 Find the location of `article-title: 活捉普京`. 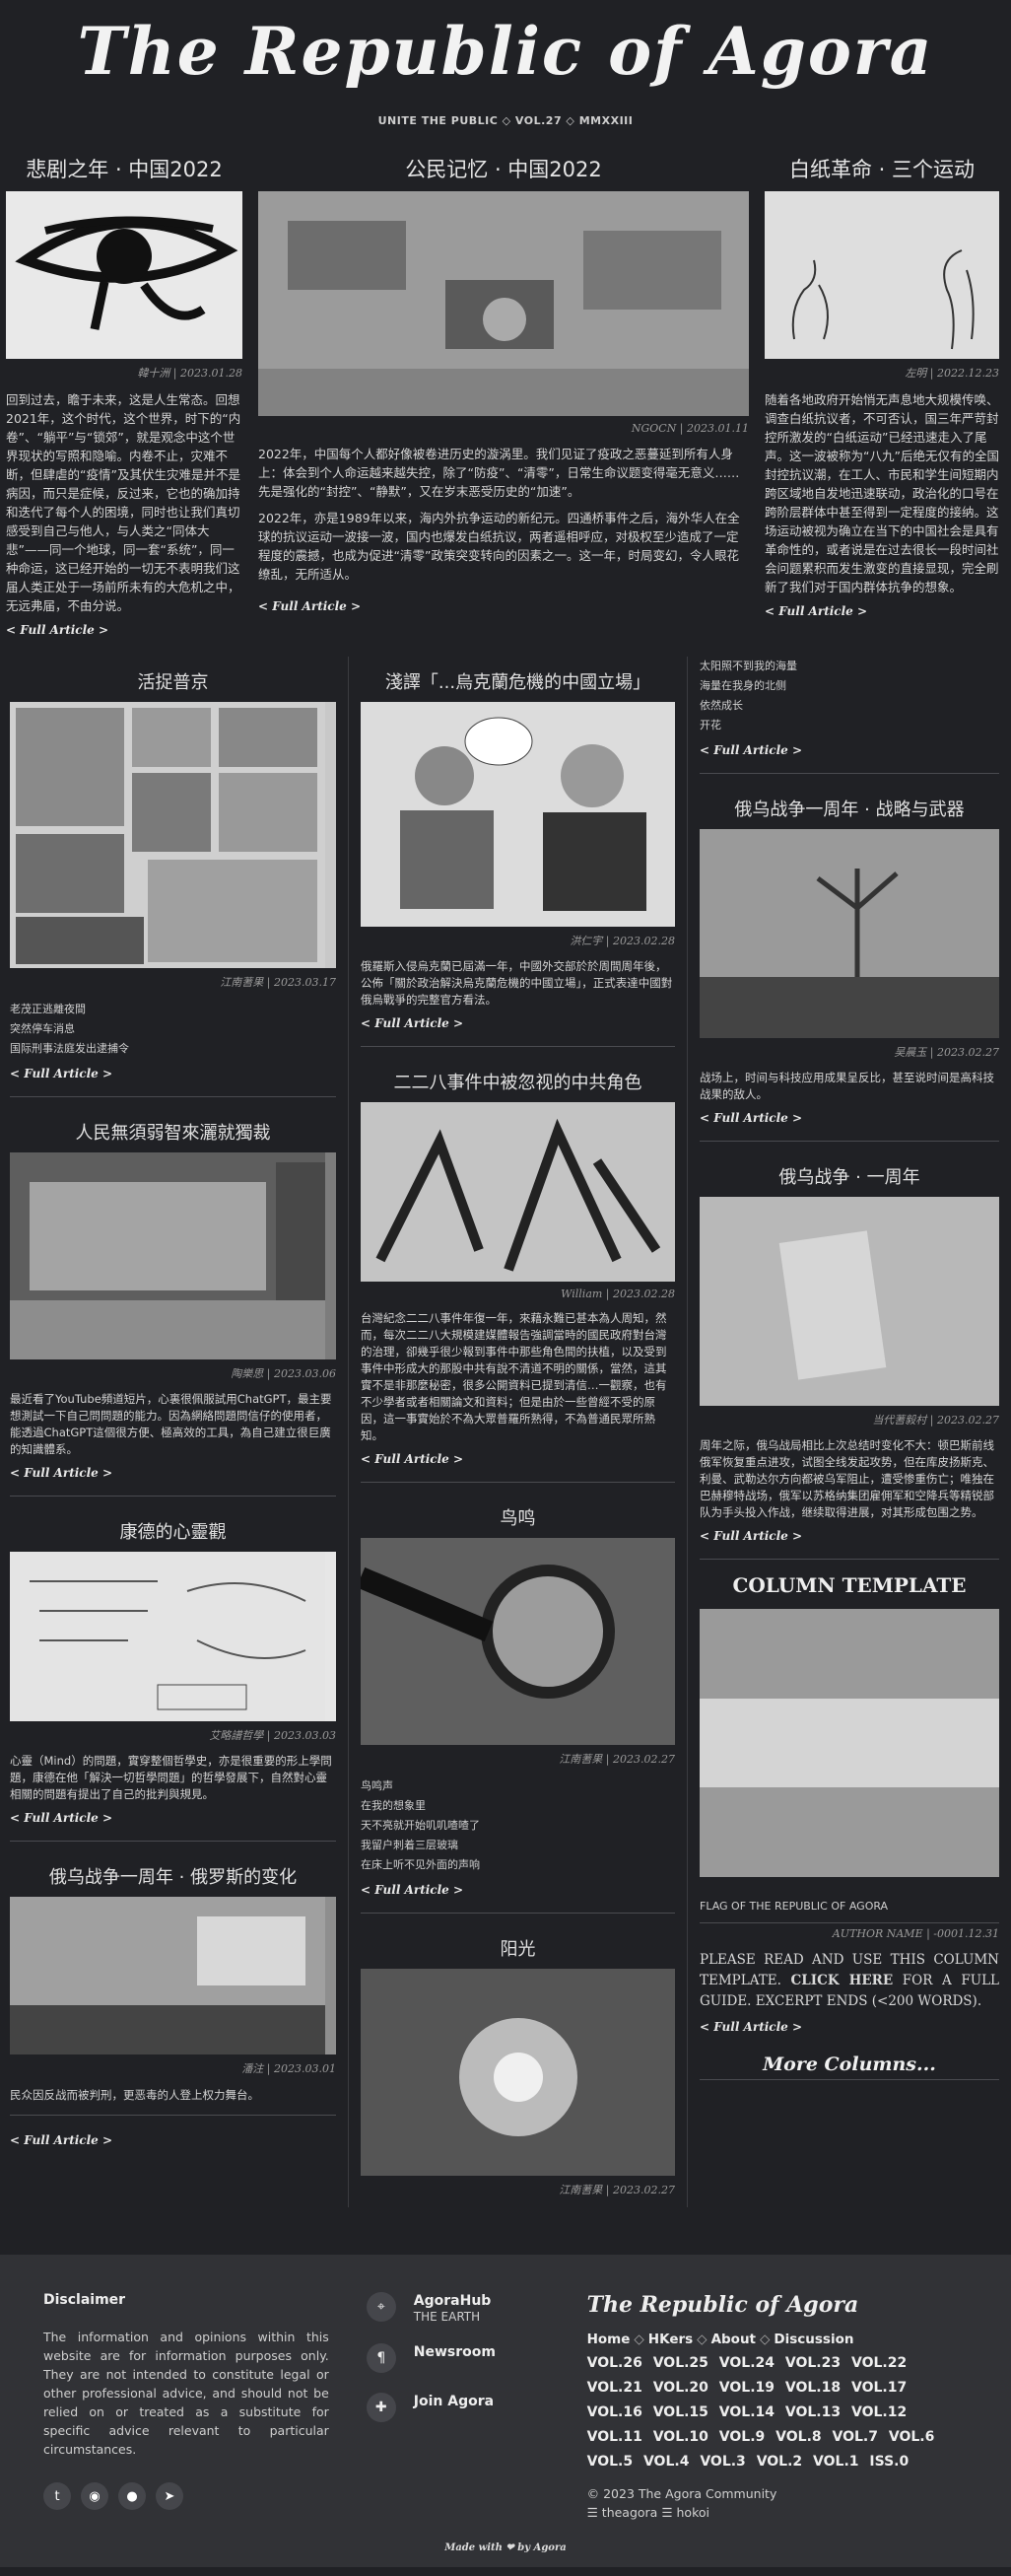

article-title: 活捉普京 is located at coordinates (173, 681).